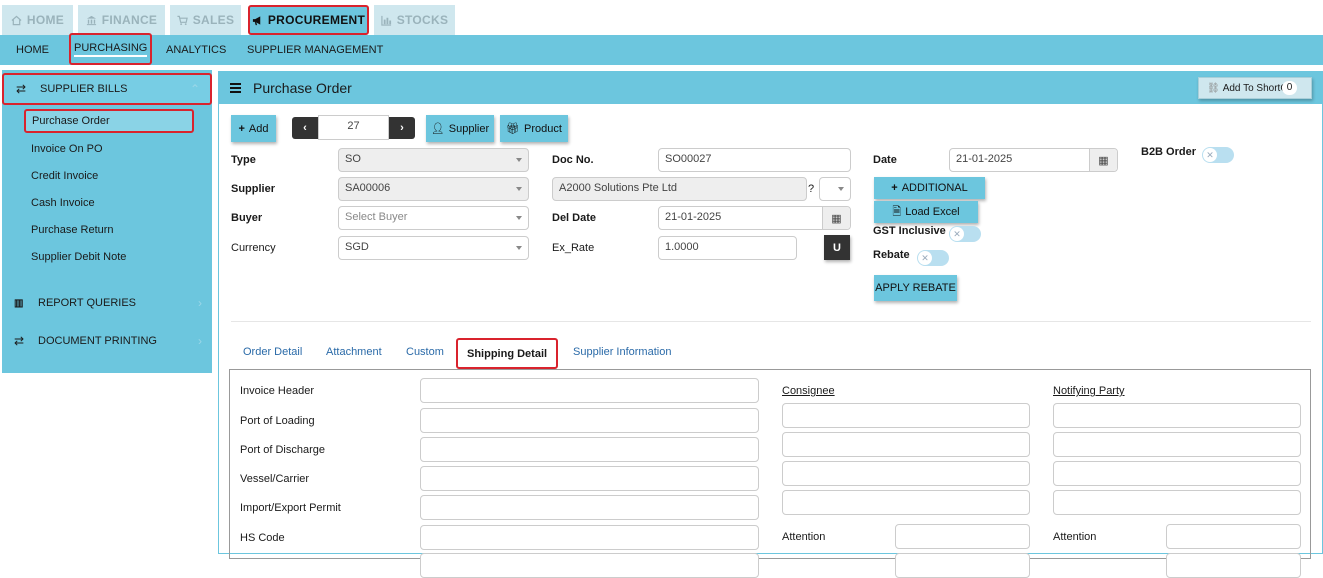 This screenshot has width=1323, height=578. I want to click on deldate-field: 21-01-2025 ▦, so click(754, 218).